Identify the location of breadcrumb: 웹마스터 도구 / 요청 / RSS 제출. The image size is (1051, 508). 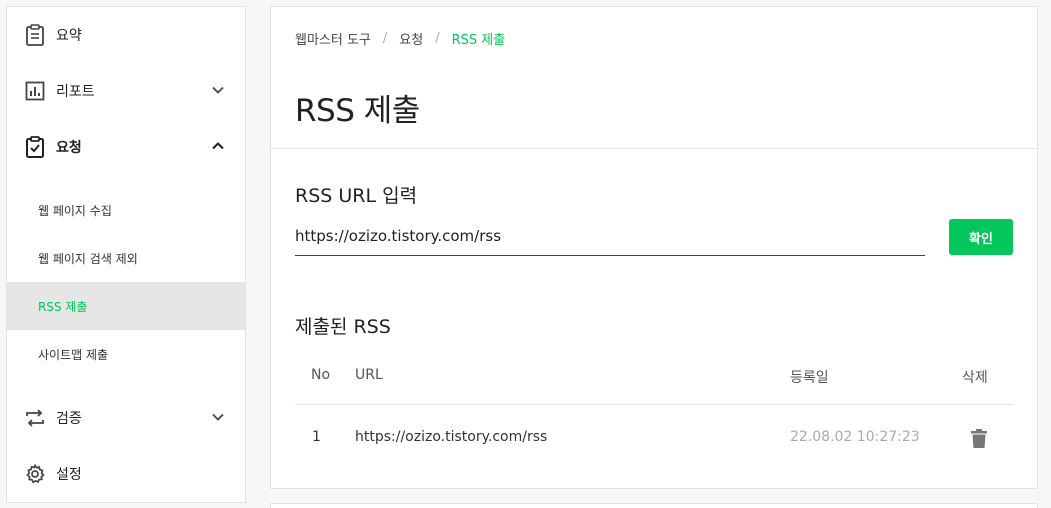
(400, 38).